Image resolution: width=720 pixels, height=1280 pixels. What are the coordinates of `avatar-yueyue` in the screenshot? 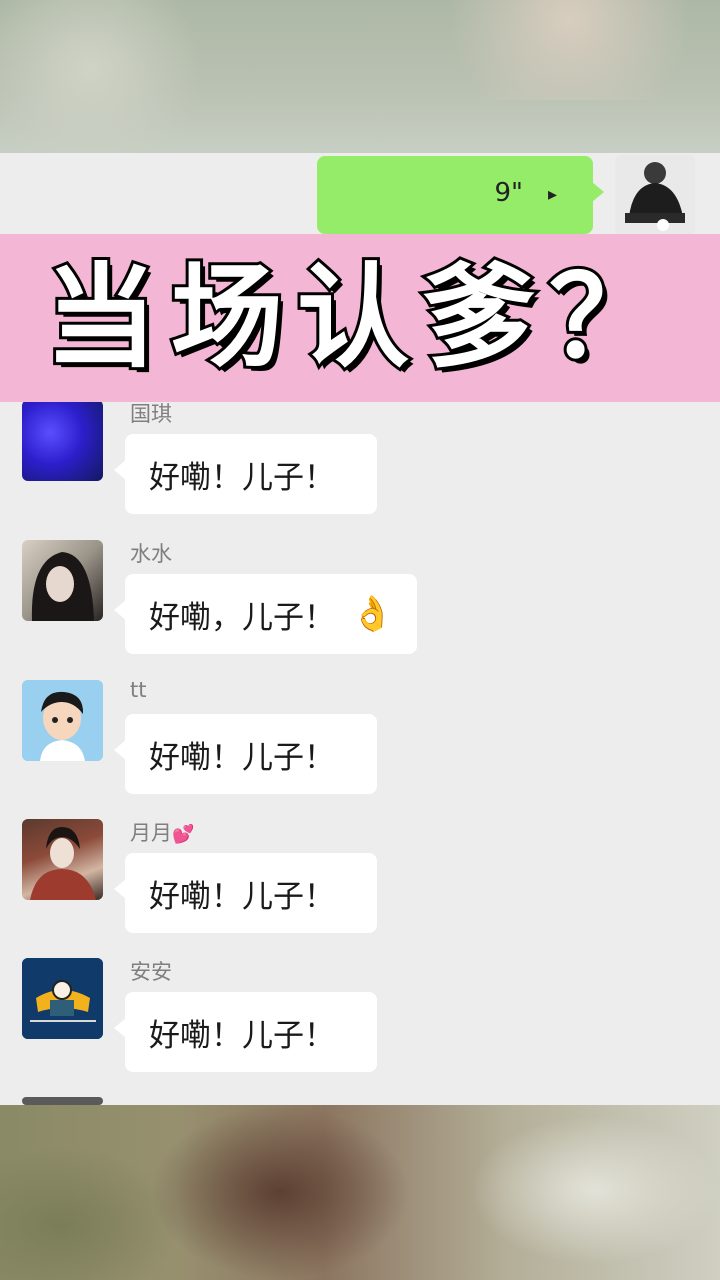 It's located at (62, 859).